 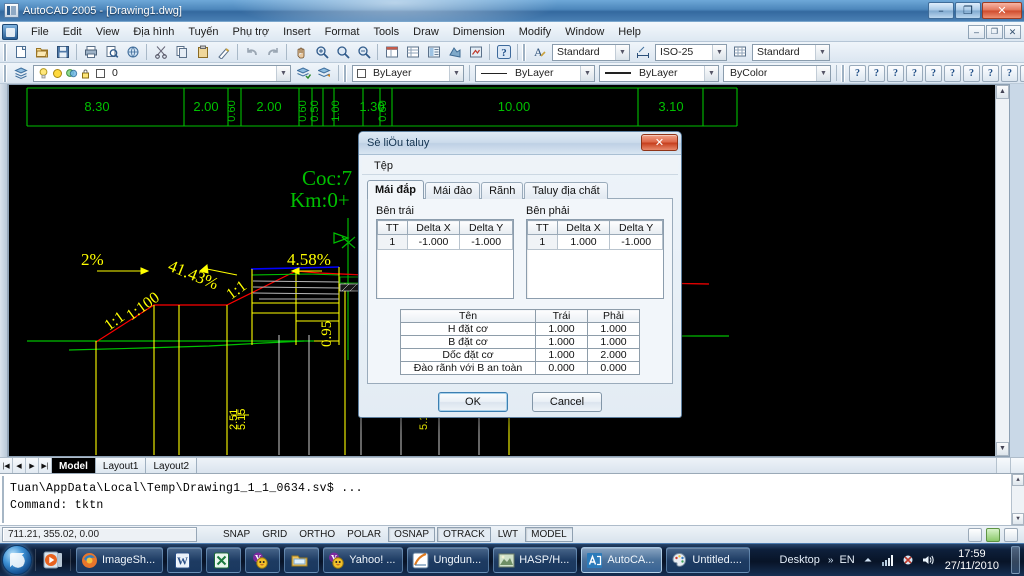 What do you see at coordinates (659, 142) in the screenshot?
I see `dialog-close-button: ✕` at bounding box center [659, 142].